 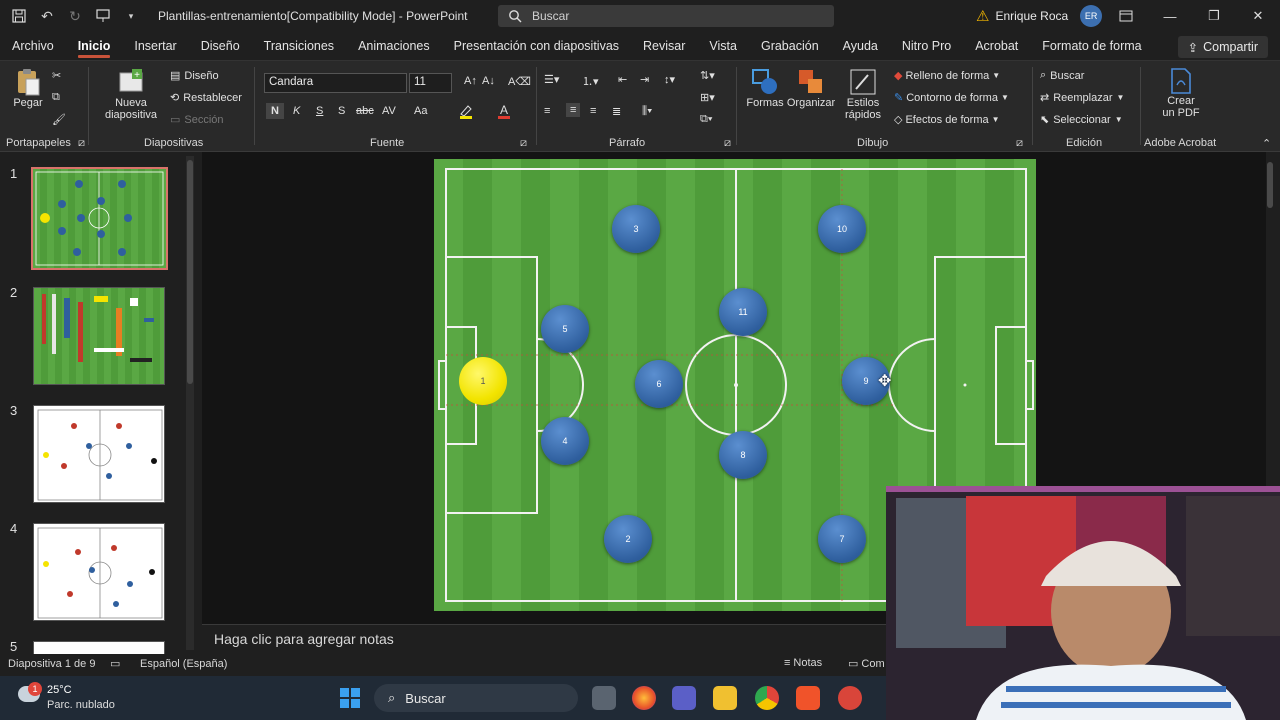 What do you see at coordinates (982, 16) in the screenshot?
I see `warning-icon: ⚠` at bounding box center [982, 16].